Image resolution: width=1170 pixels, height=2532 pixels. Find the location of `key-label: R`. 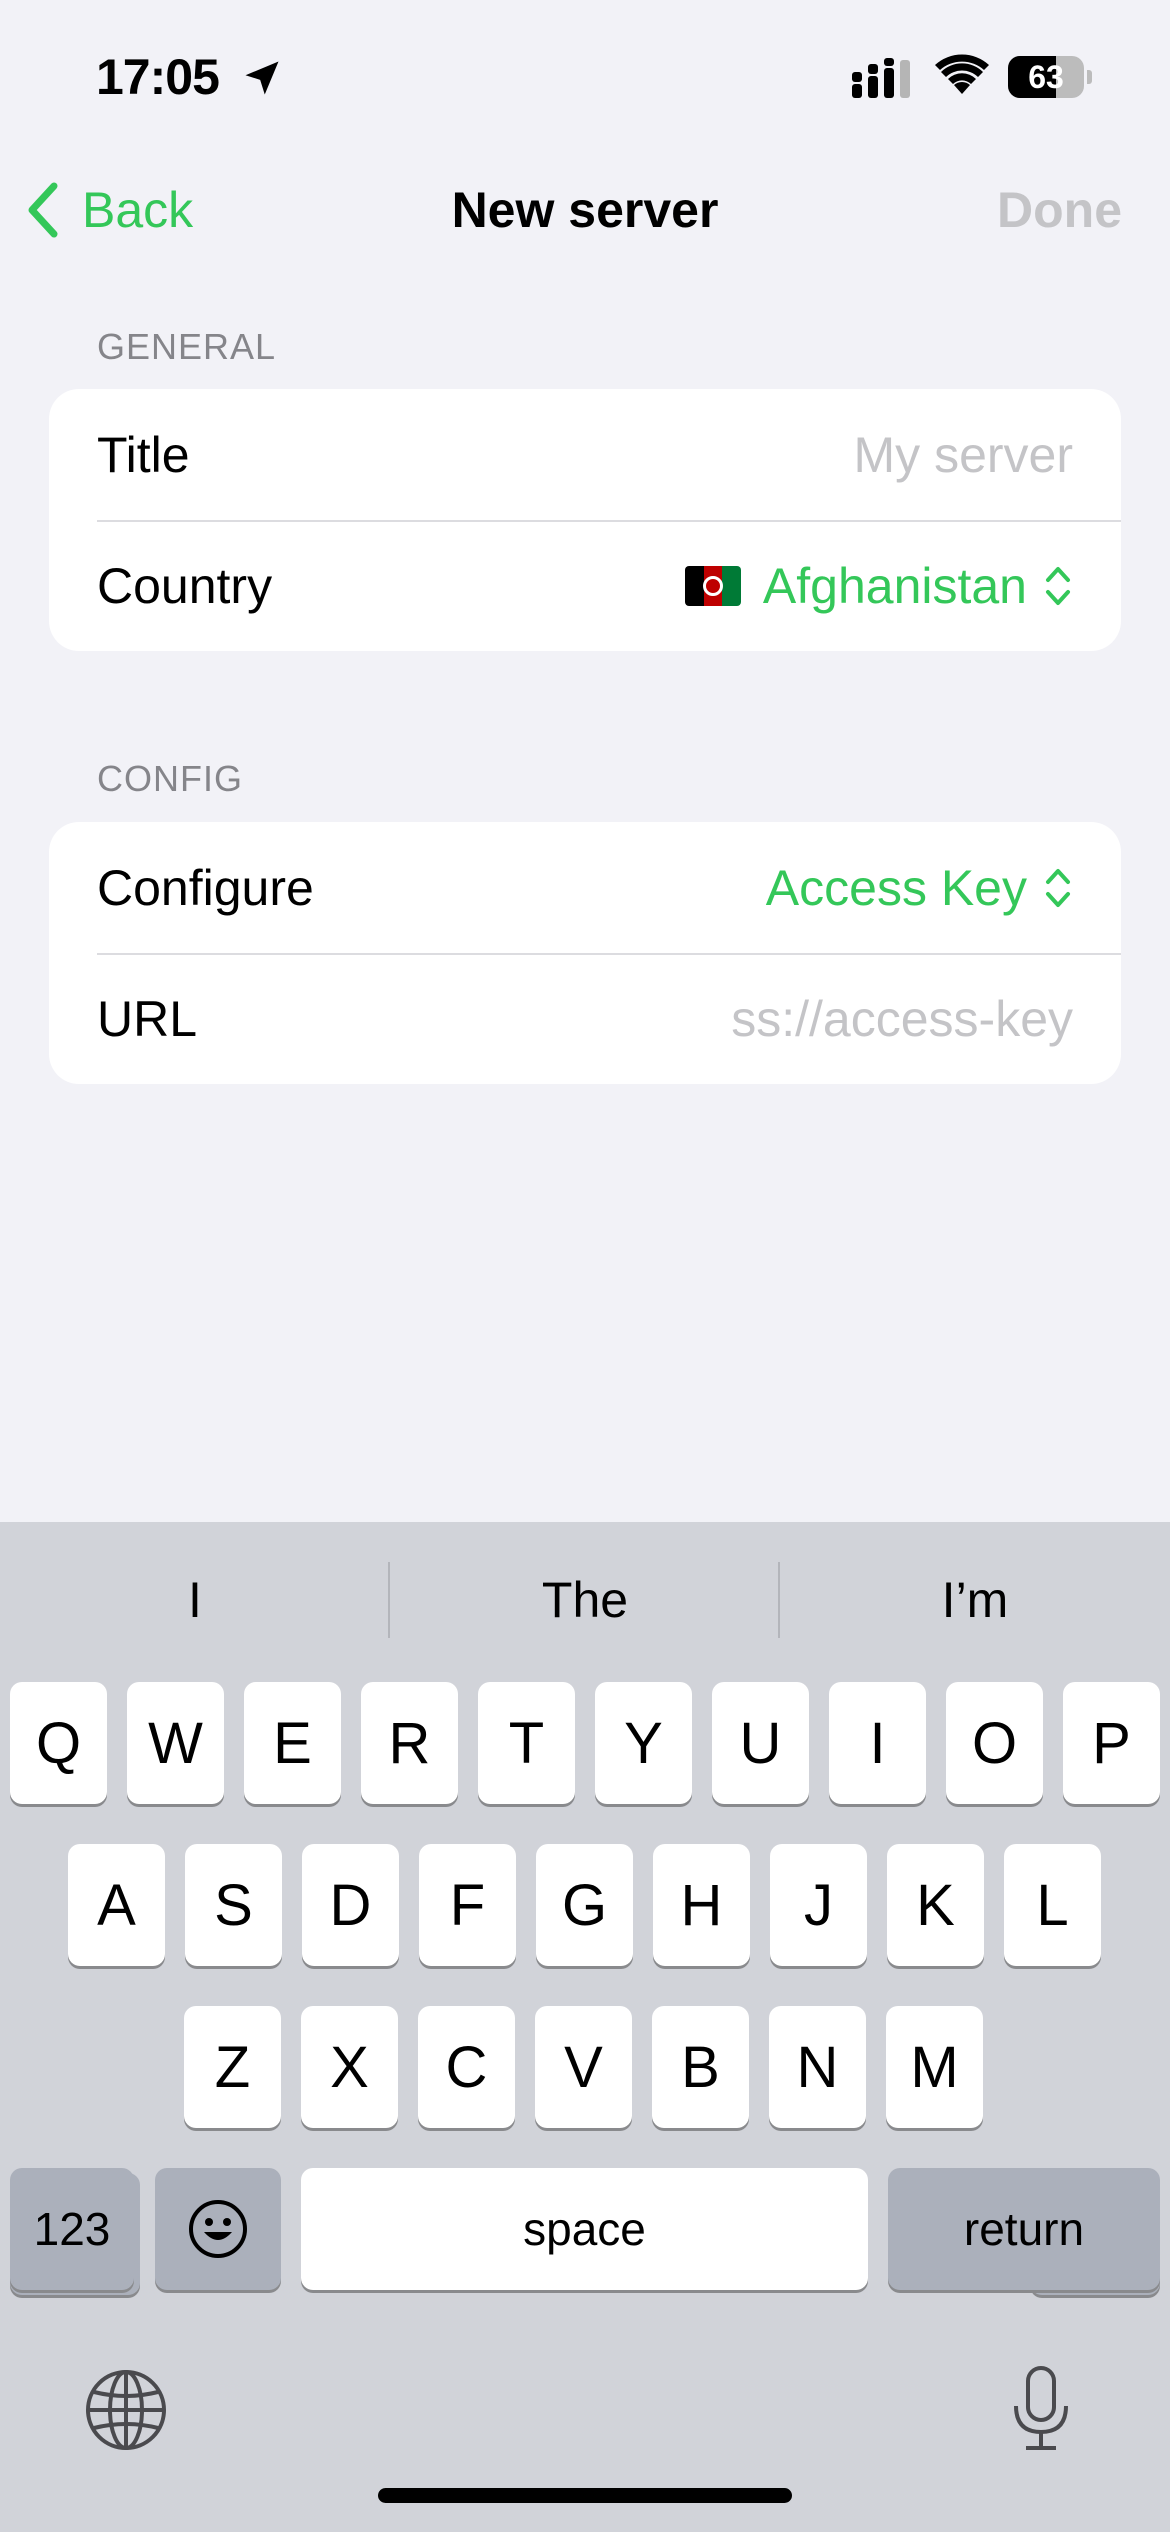

key-label: R is located at coordinates (409, 1743).